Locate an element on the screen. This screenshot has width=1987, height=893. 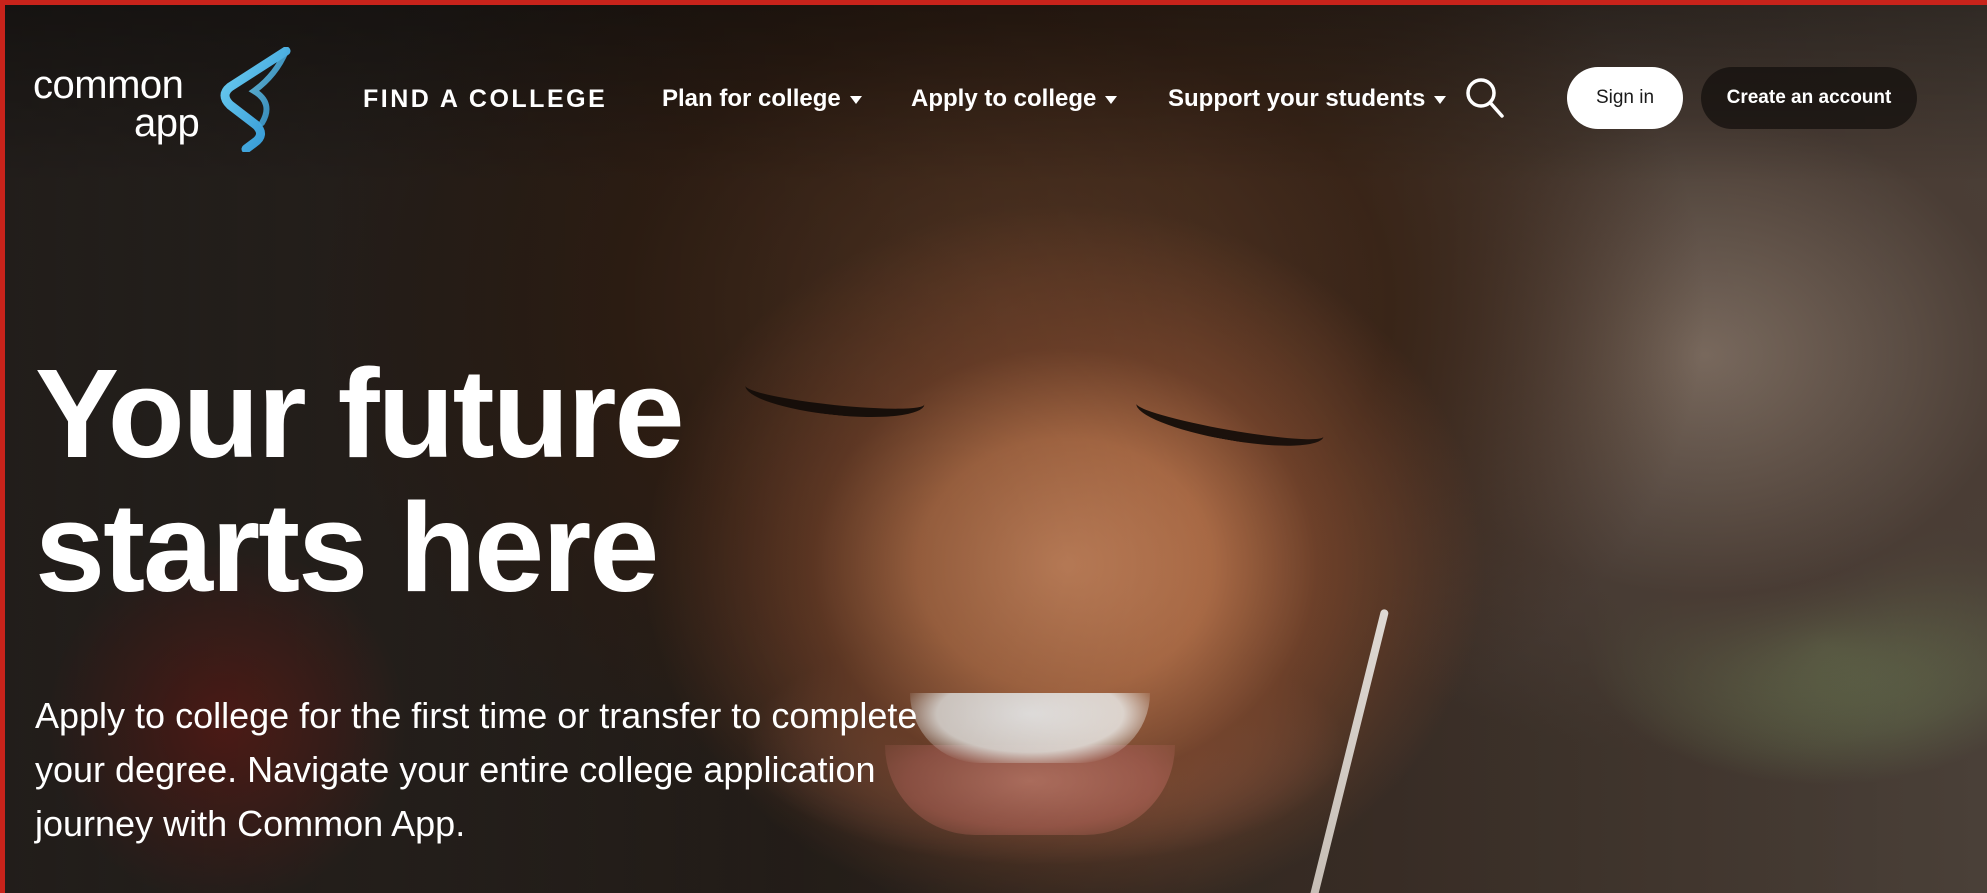
search-button is located at coordinates (1485, 98).